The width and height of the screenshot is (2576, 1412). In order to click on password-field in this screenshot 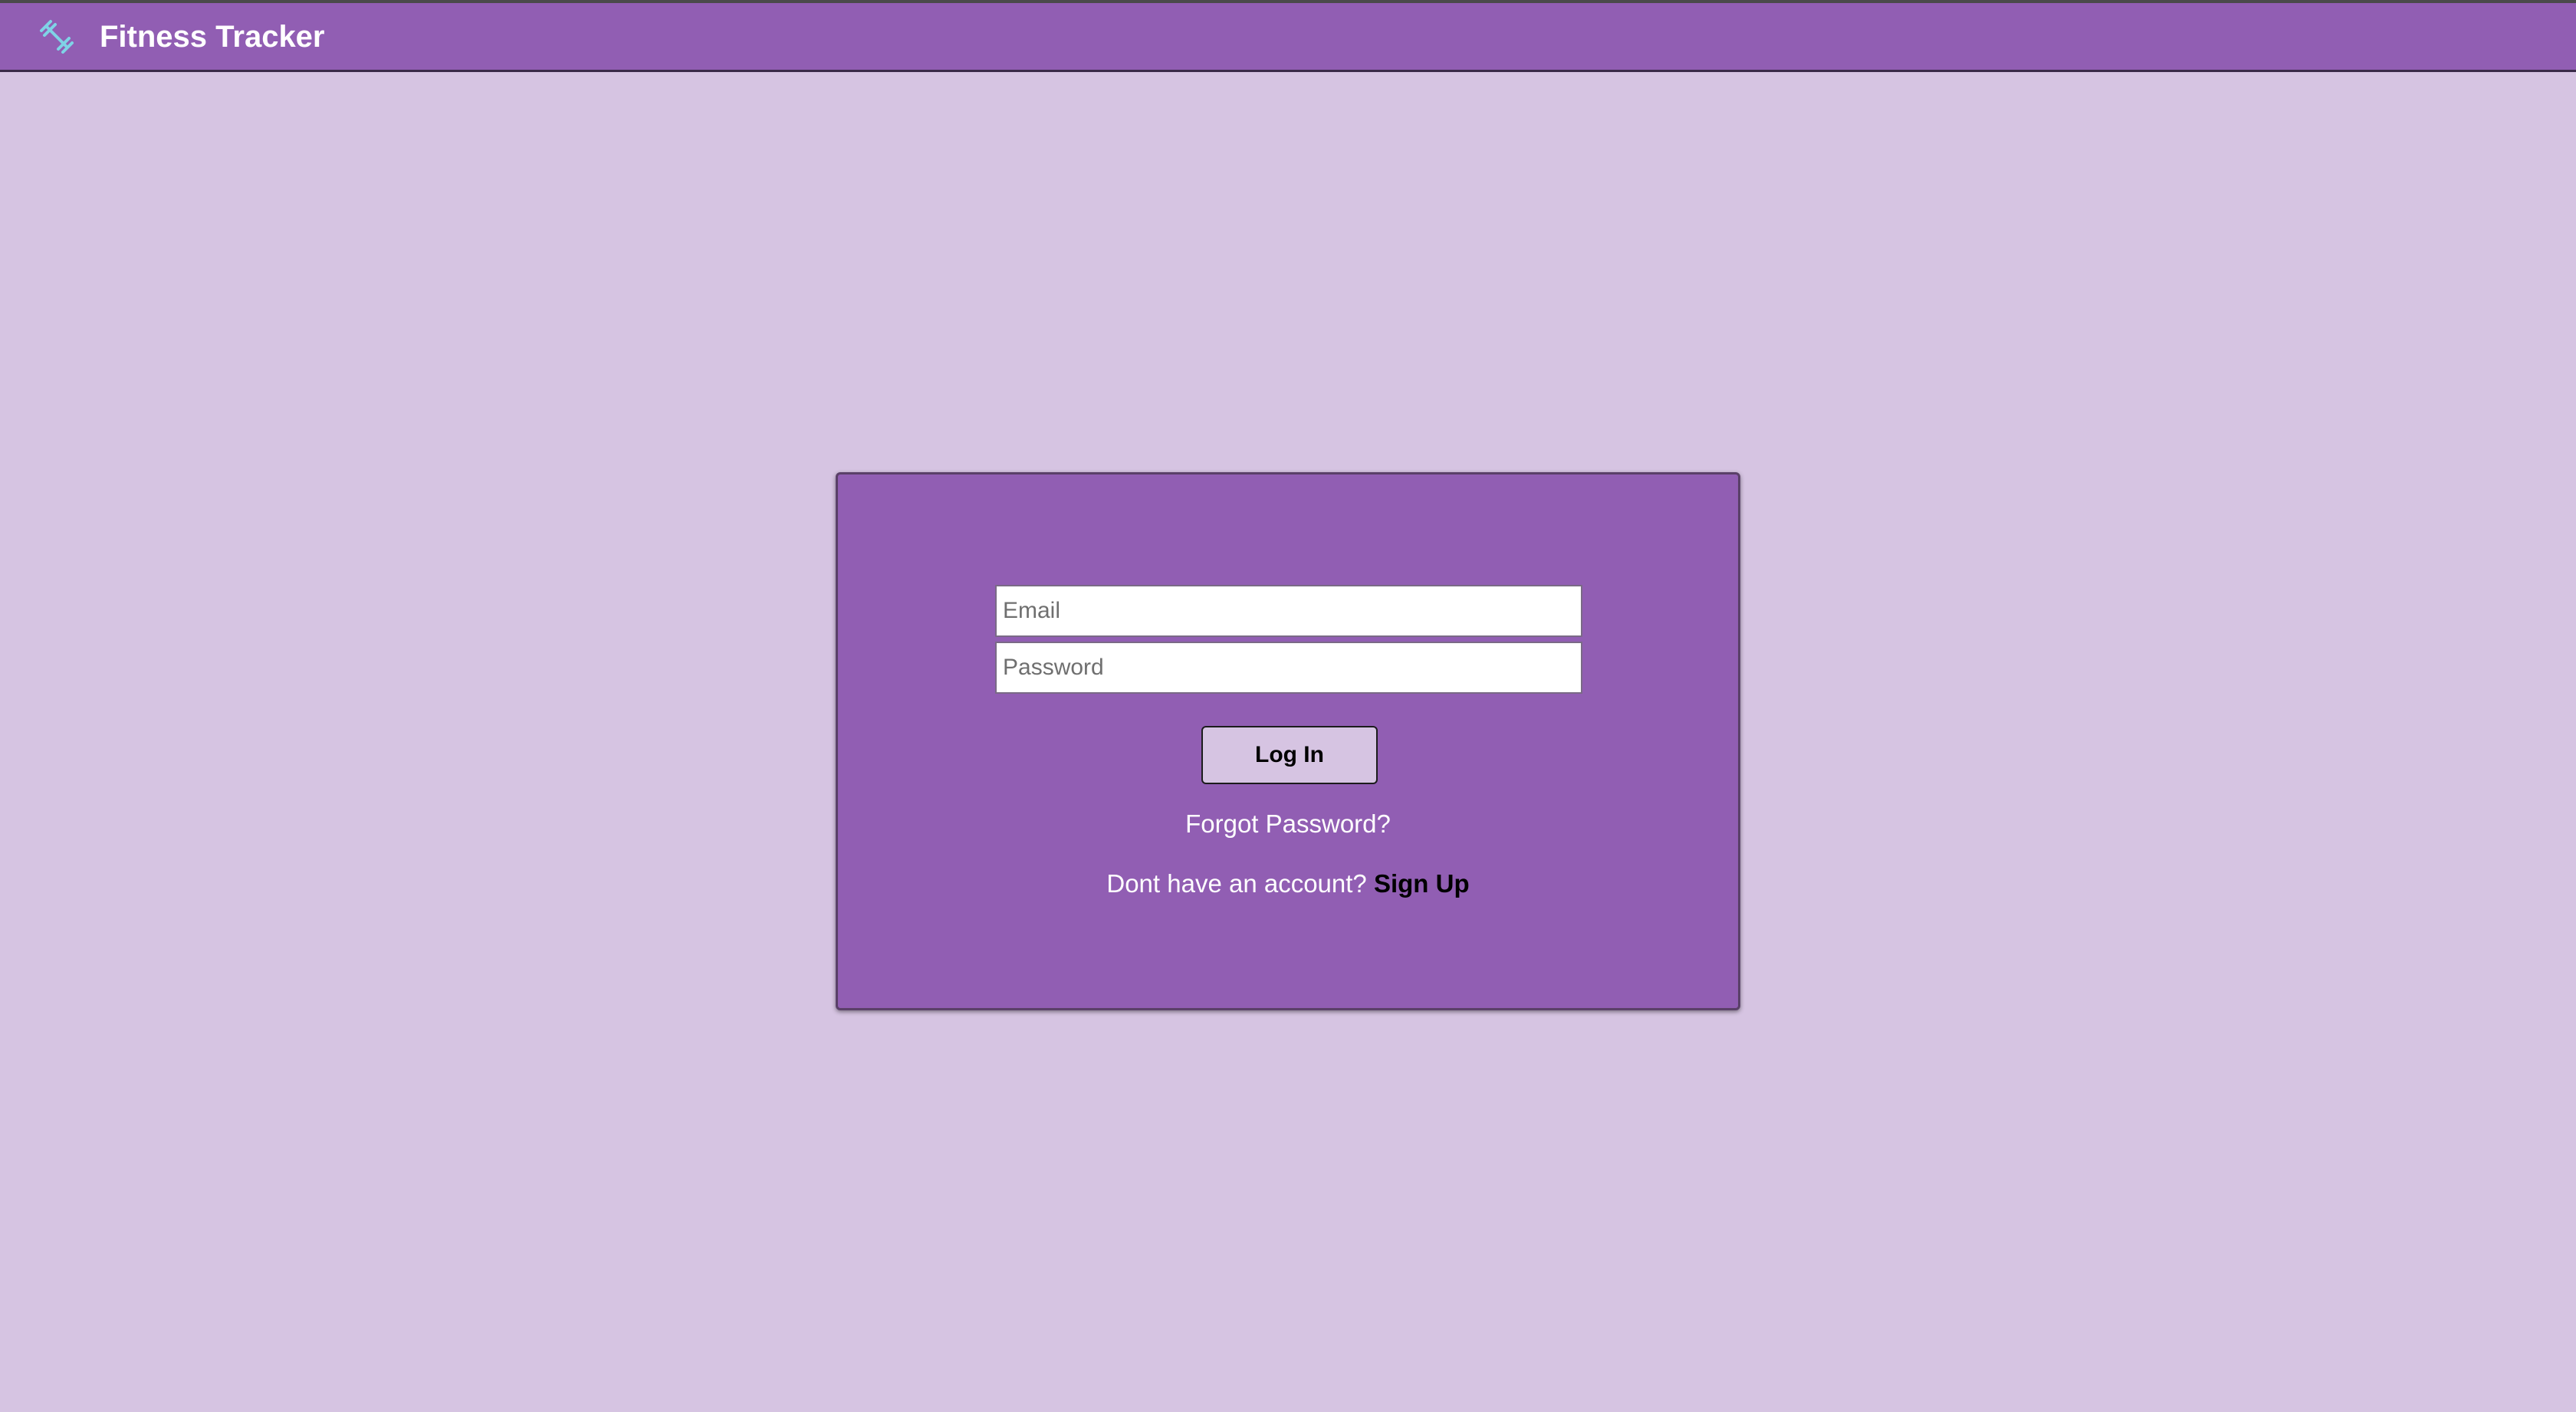, I will do `click(1288, 668)`.